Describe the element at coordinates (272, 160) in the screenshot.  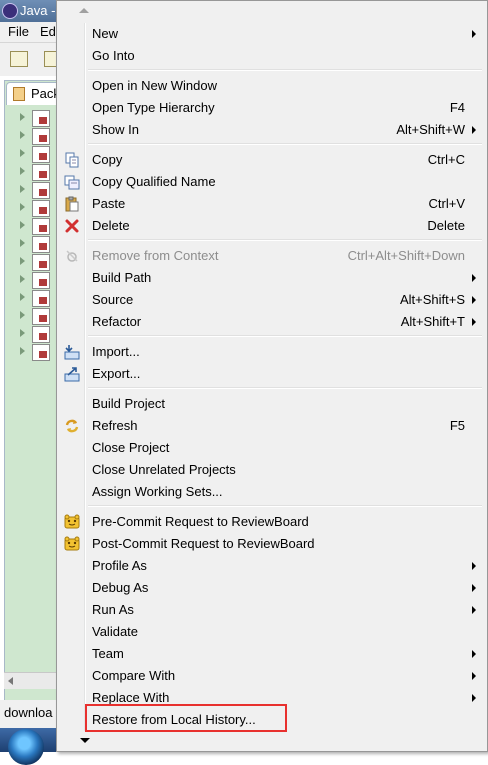
I see `menu-item-copy: Copy Ctrl+C` at that location.